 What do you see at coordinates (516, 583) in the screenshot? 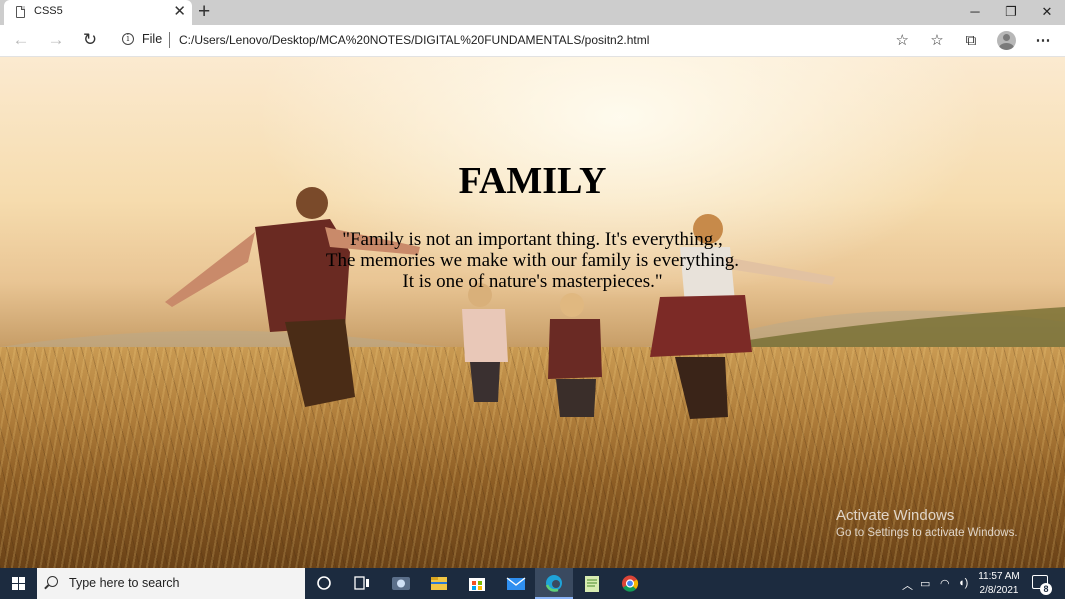
I see `mail-icon` at bounding box center [516, 583].